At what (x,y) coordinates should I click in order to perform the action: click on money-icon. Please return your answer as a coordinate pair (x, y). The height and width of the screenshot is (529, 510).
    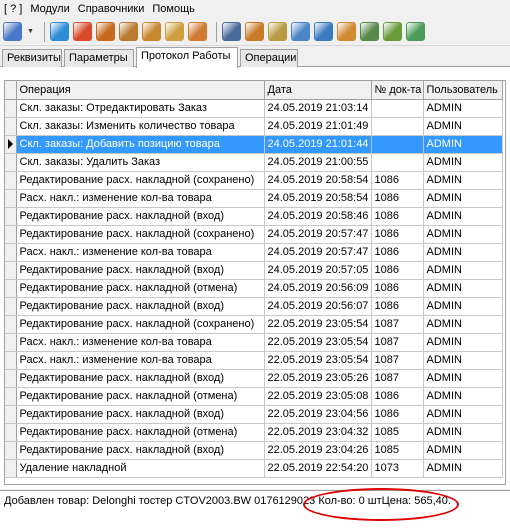
    Looking at the image, I should click on (415, 31).